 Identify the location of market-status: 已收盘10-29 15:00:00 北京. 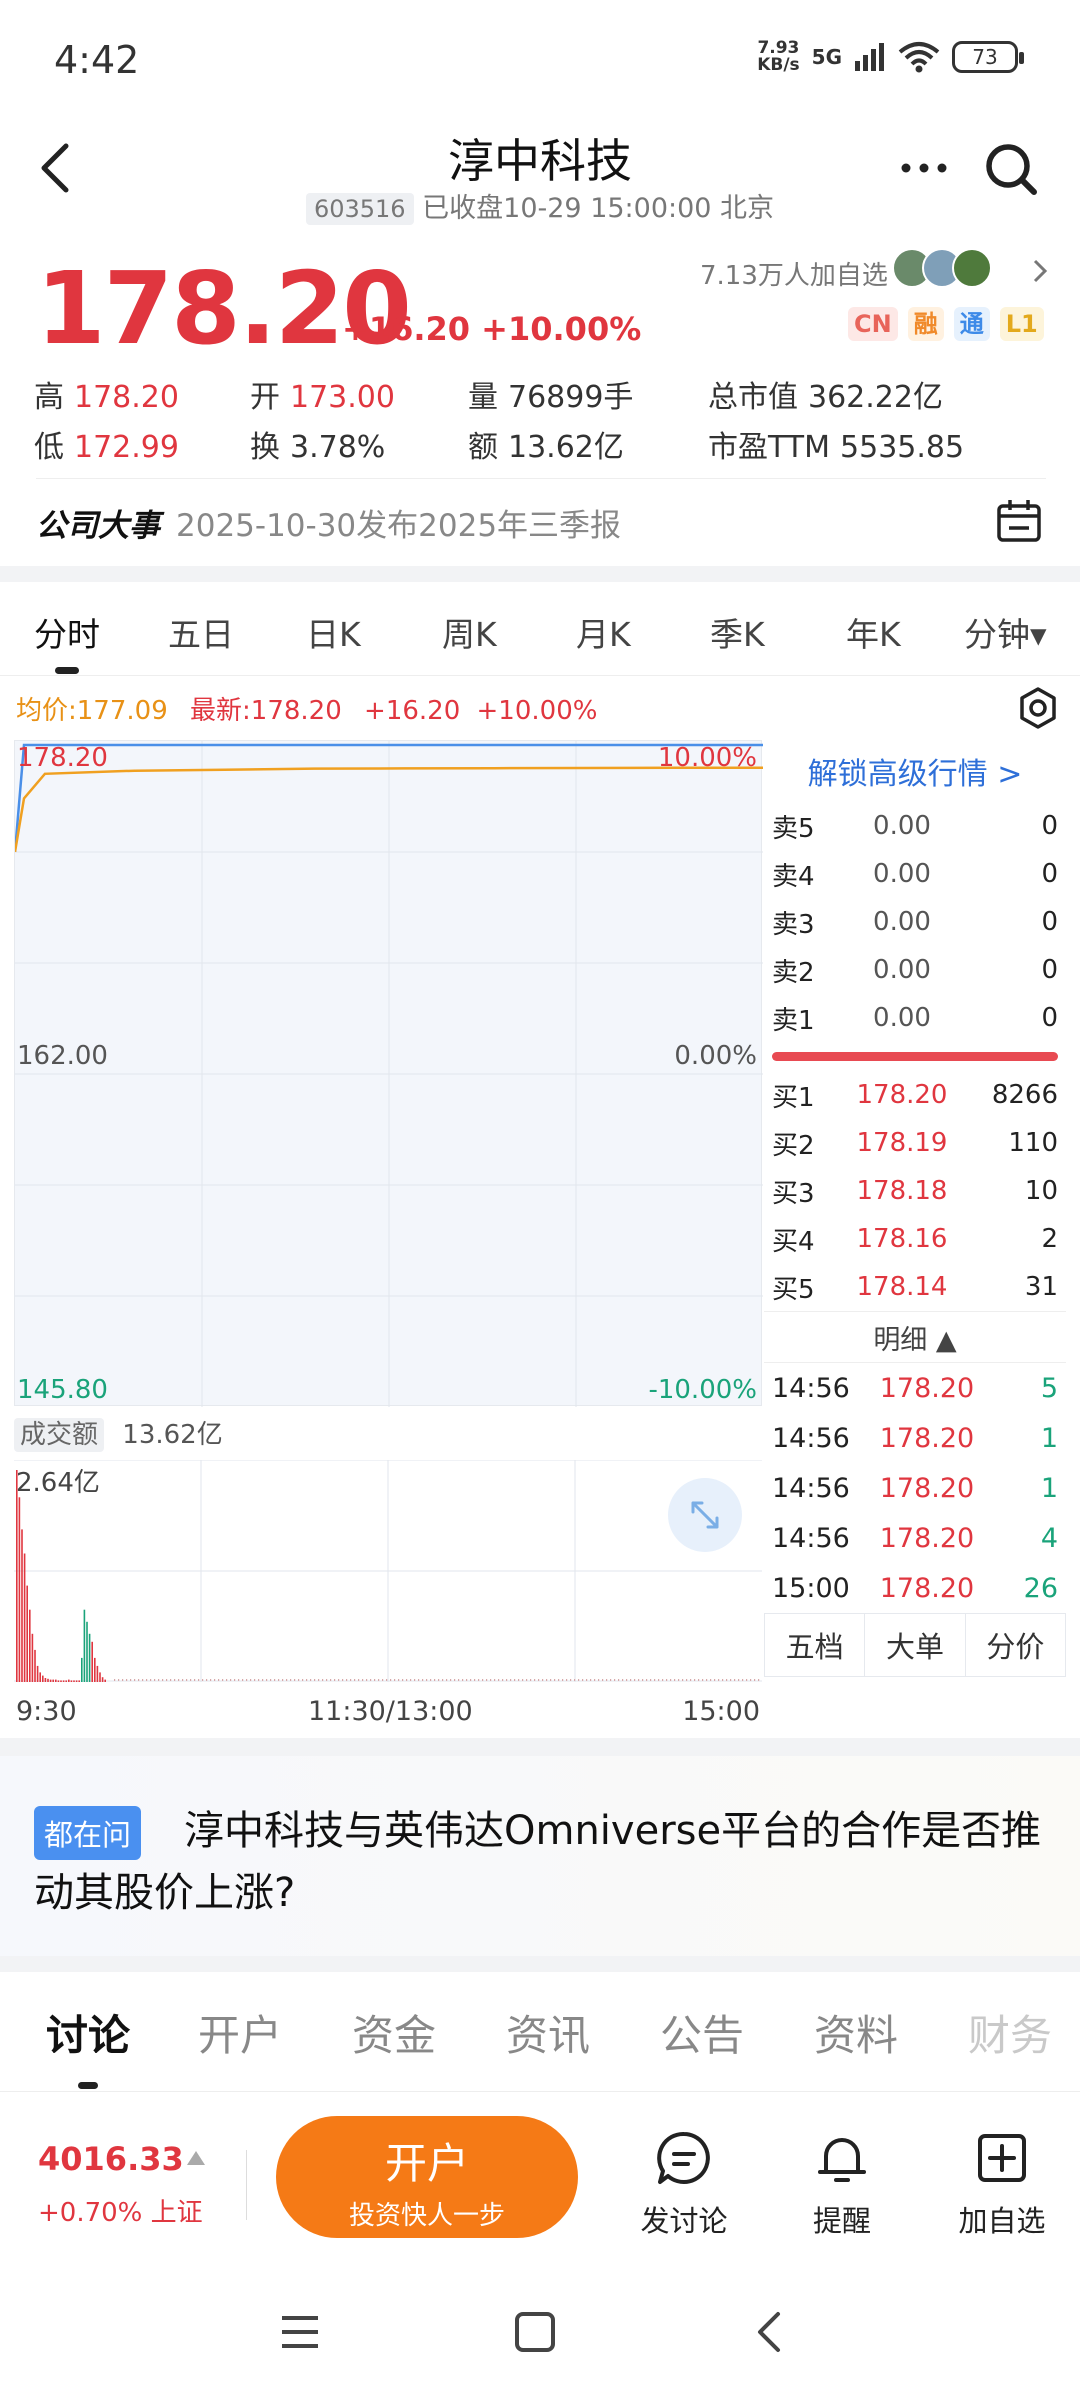
(598, 208).